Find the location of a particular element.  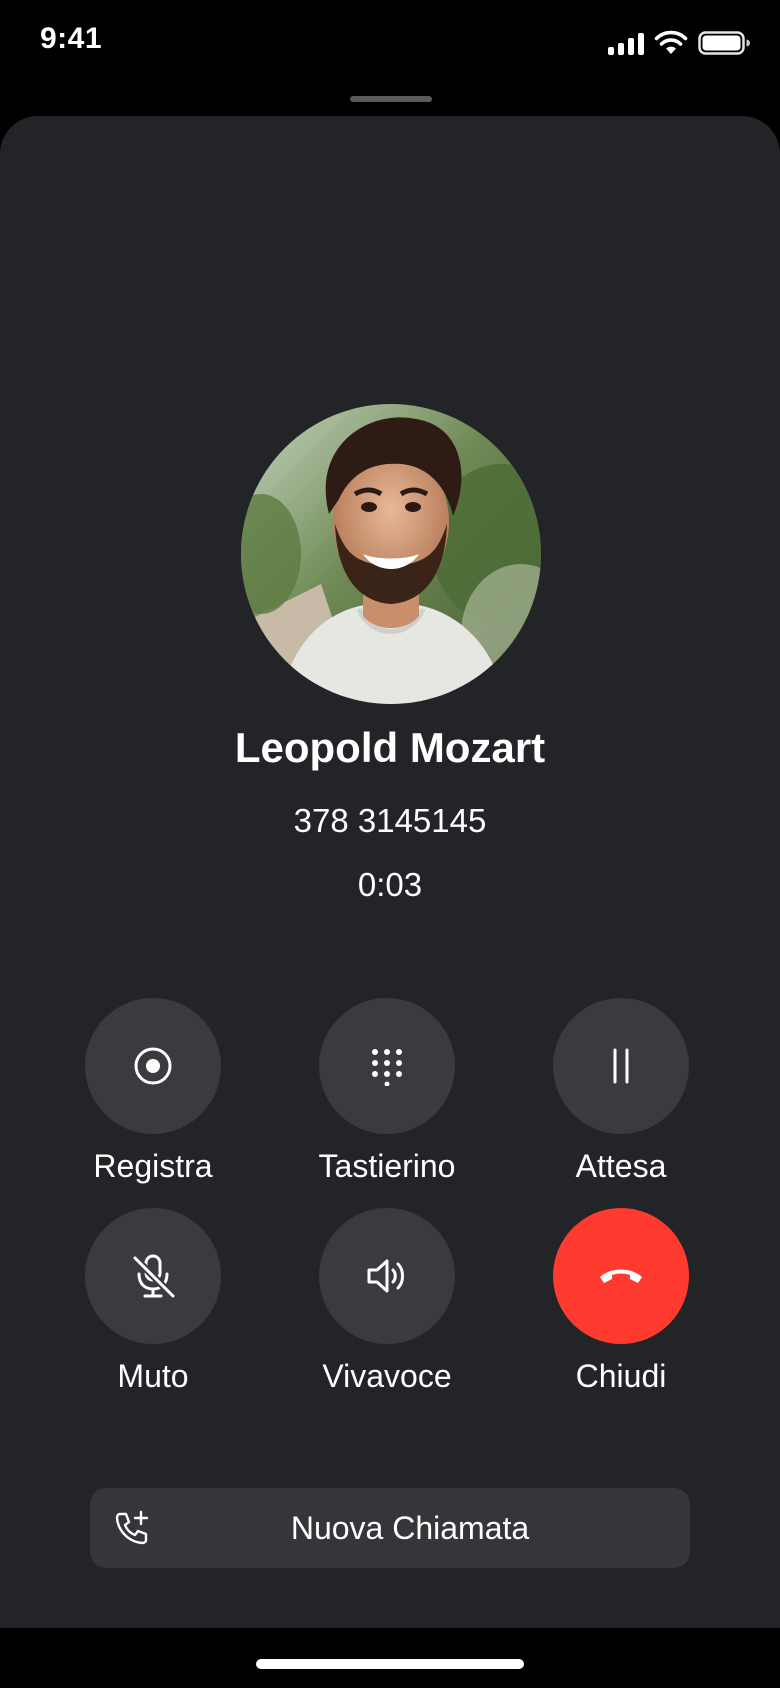

control-hold: Attesa is located at coordinates (621, 1091).